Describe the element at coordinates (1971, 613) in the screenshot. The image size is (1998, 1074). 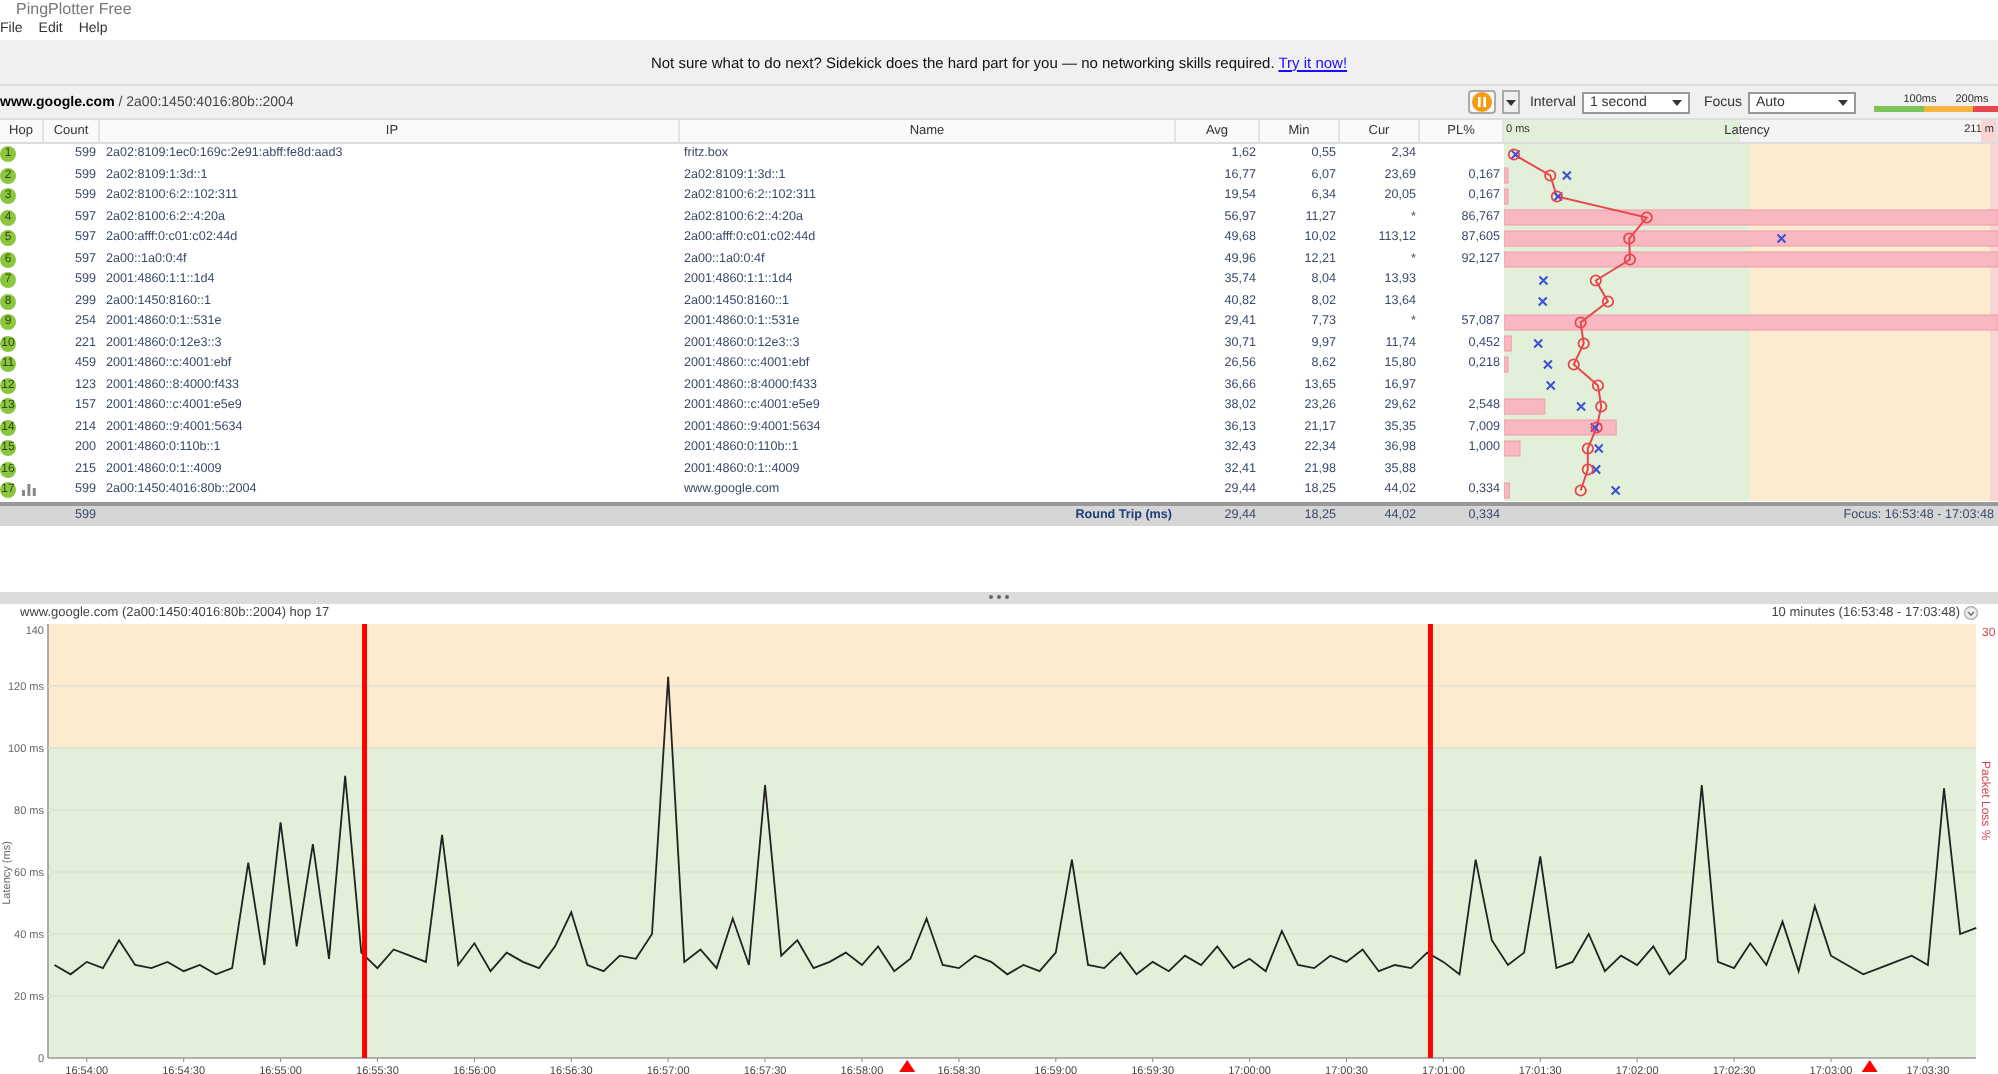
I see `dropdown-icon` at that location.